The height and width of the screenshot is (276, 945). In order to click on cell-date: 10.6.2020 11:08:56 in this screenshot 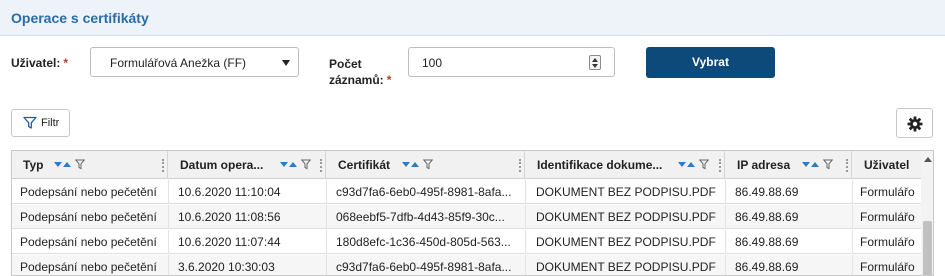, I will do `click(229, 217)`.